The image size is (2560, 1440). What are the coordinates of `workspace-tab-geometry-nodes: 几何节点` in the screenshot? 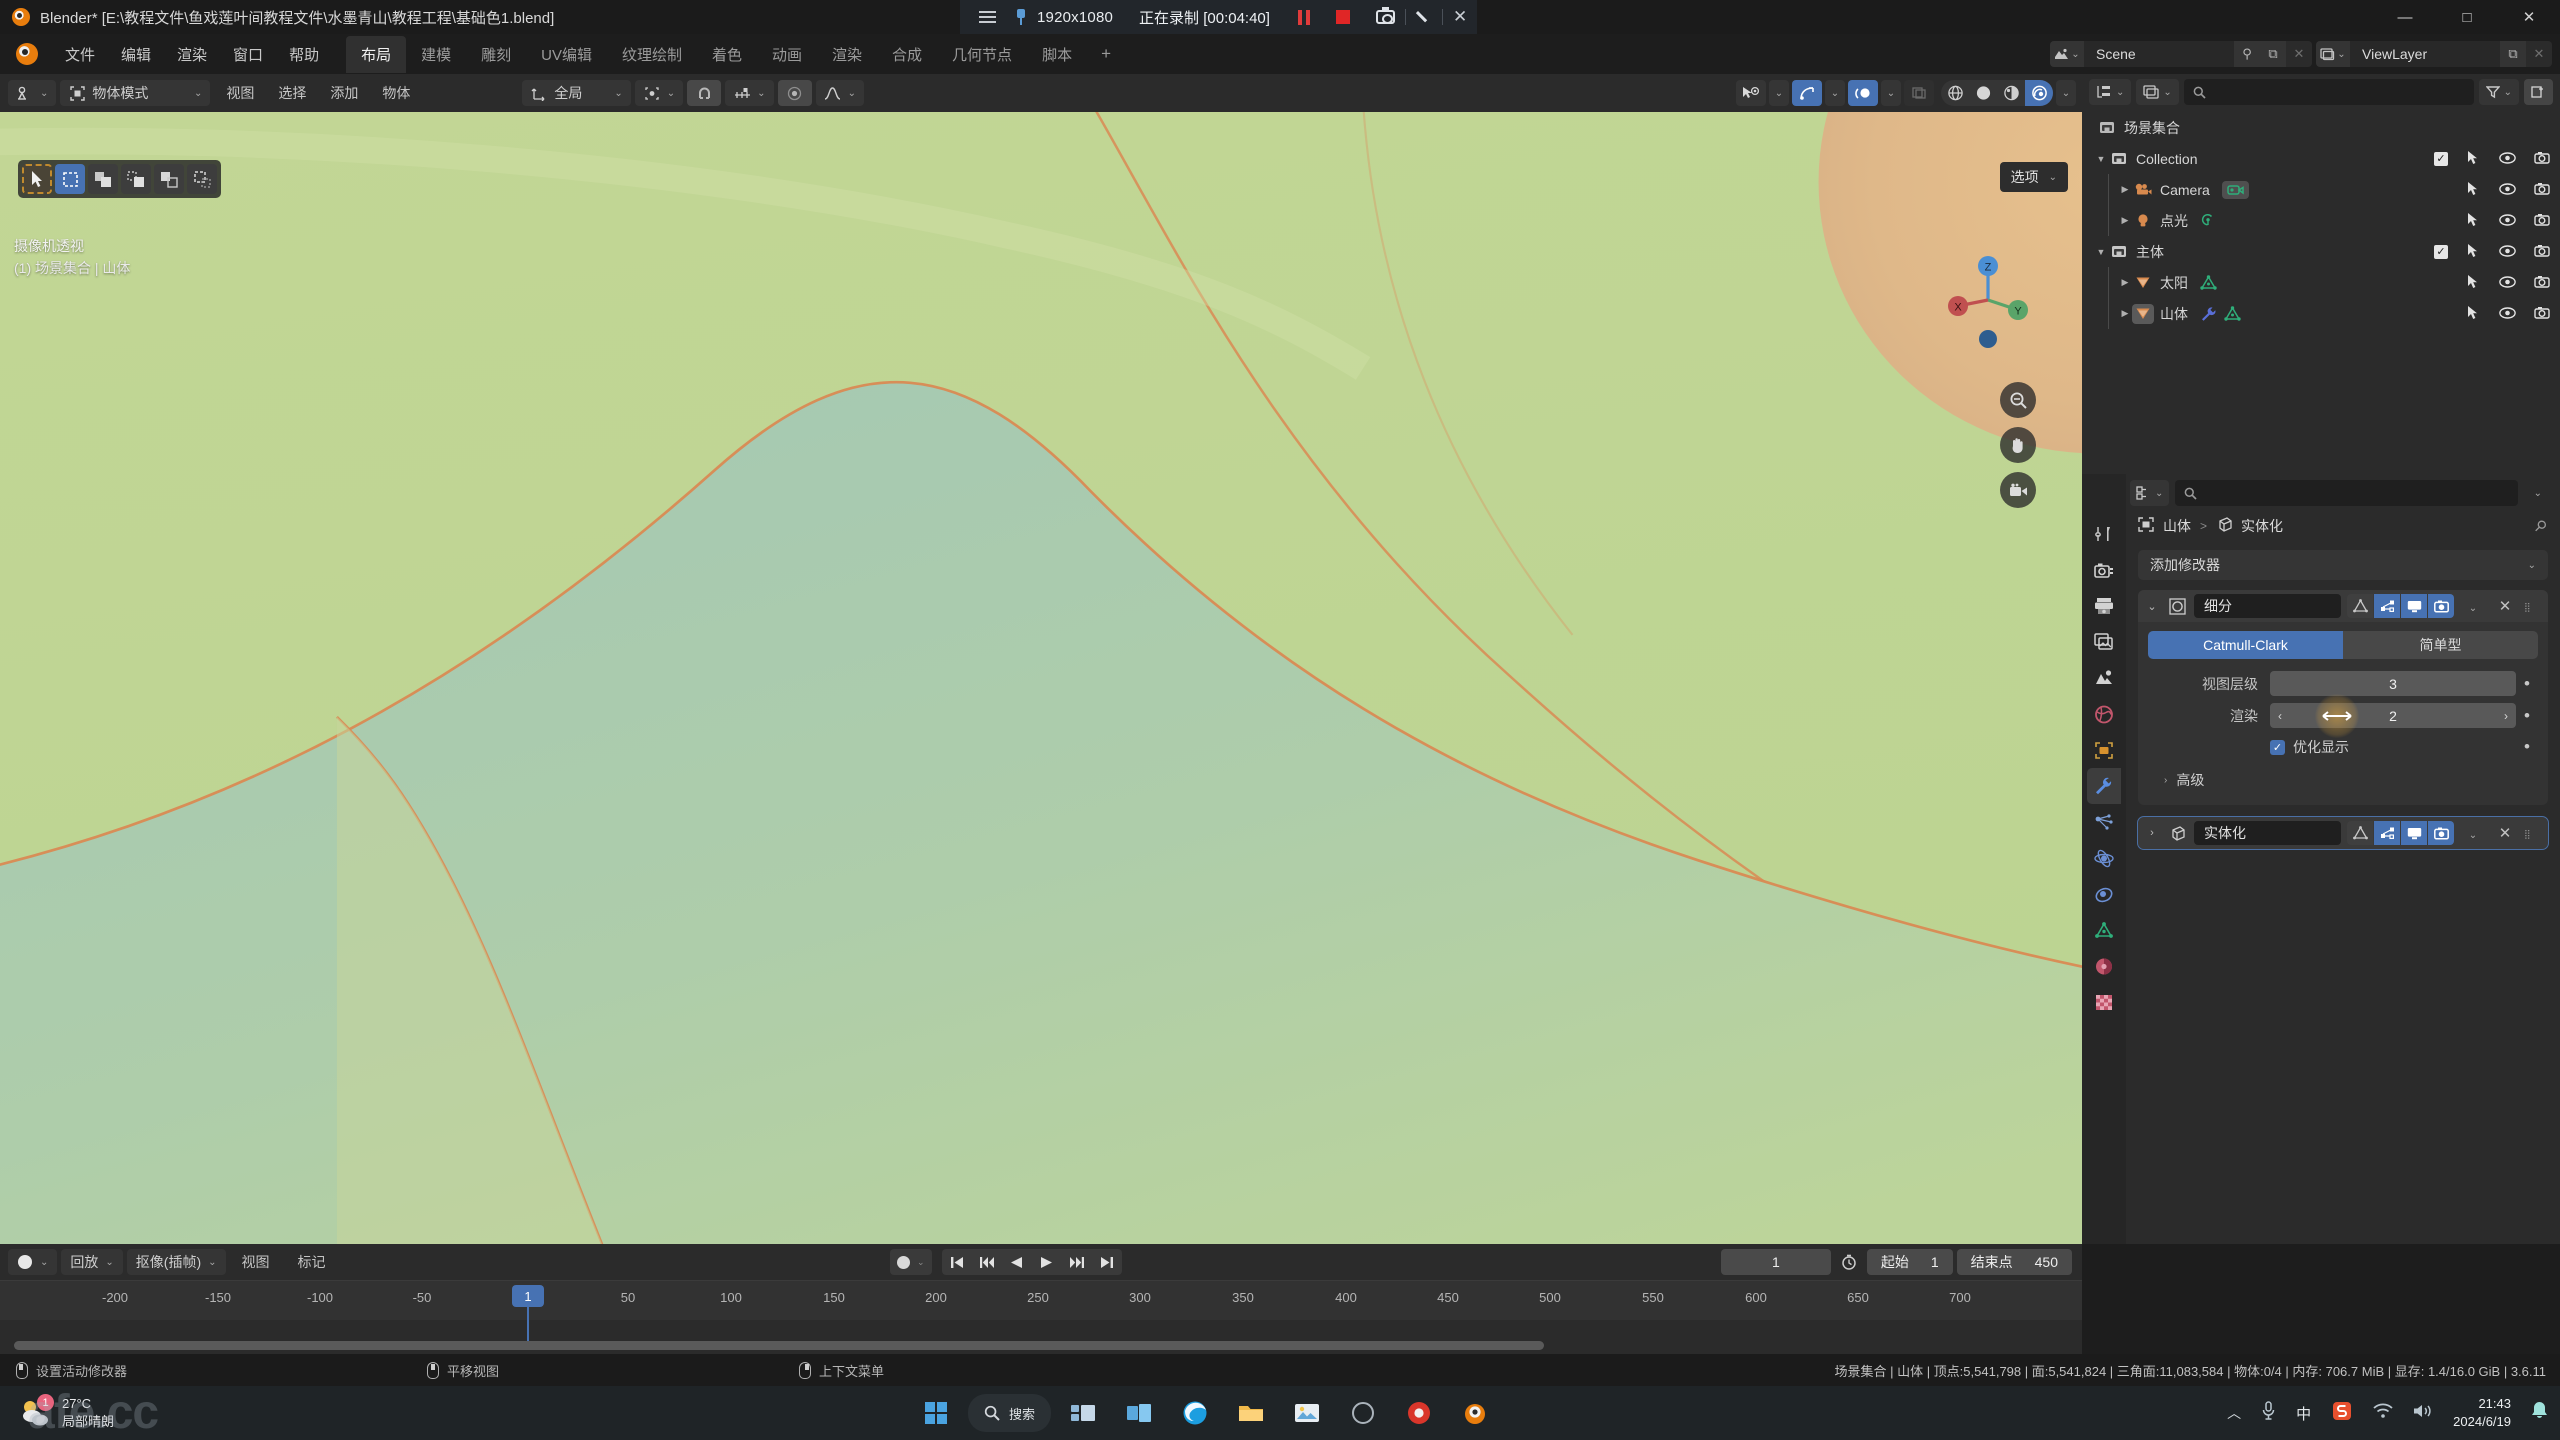 It's located at (982, 54).